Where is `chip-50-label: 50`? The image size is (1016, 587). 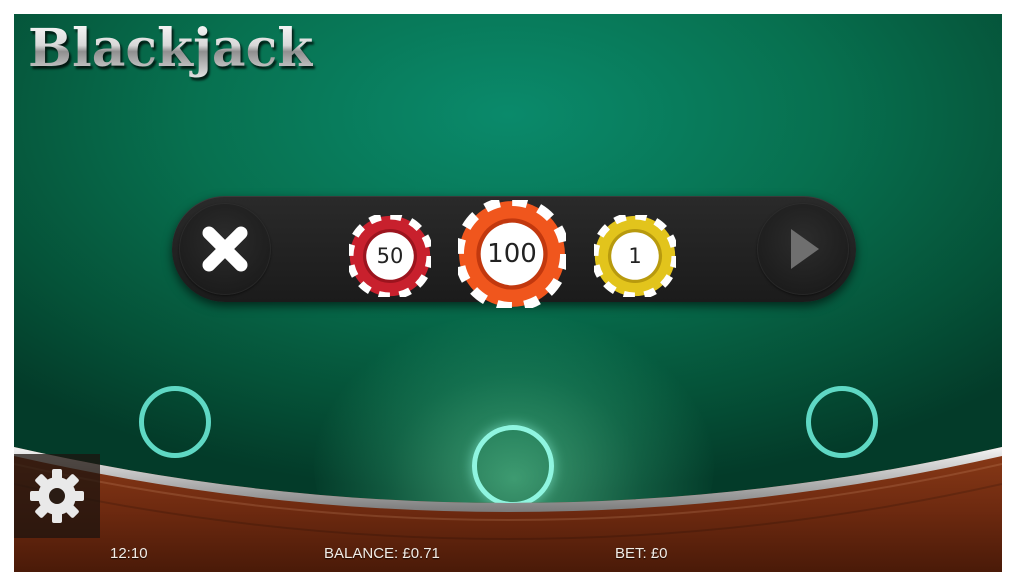 chip-50-label: 50 is located at coordinates (390, 256).